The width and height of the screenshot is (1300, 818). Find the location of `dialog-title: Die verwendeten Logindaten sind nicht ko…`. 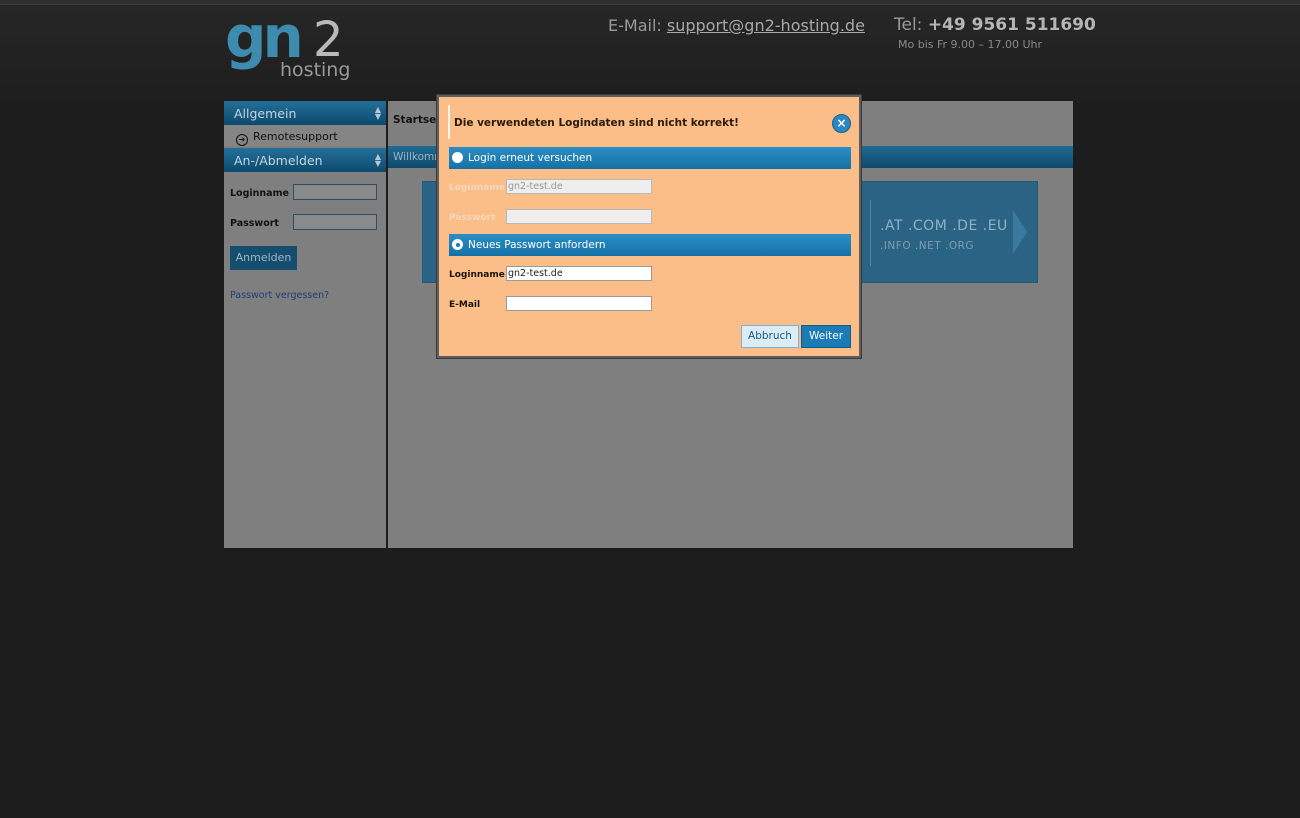

dialog-title: Die verwendeten Logindaten sind nicht ko… is located at coordinates (596, 123).